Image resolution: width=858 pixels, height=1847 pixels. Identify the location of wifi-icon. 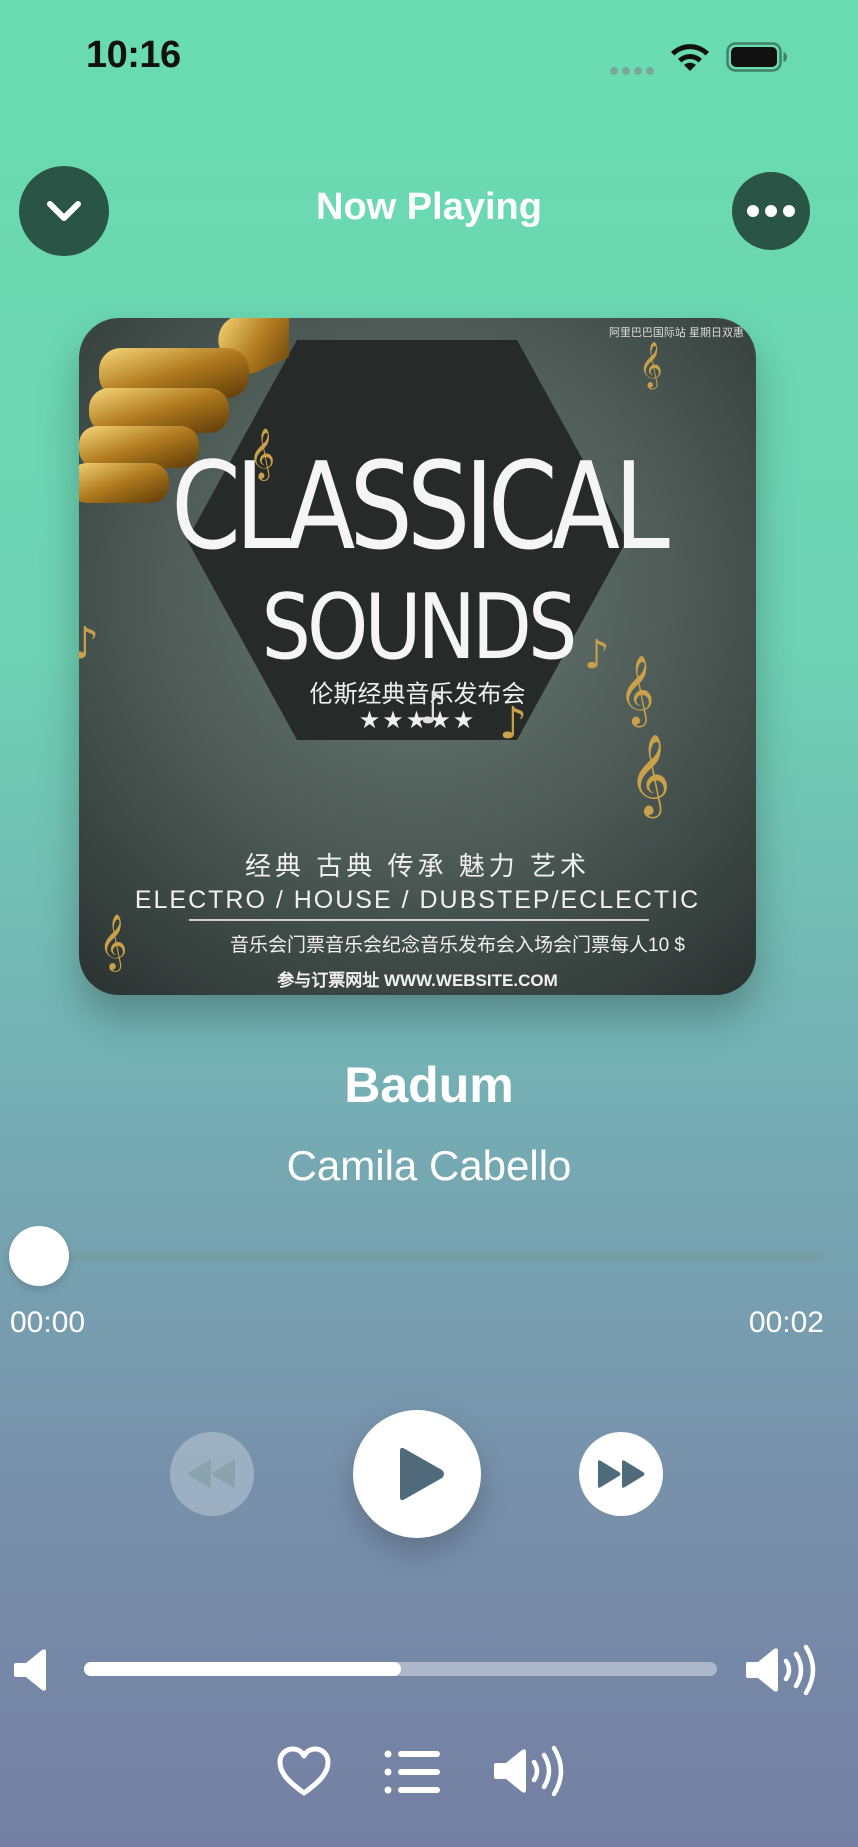
(690, 57).